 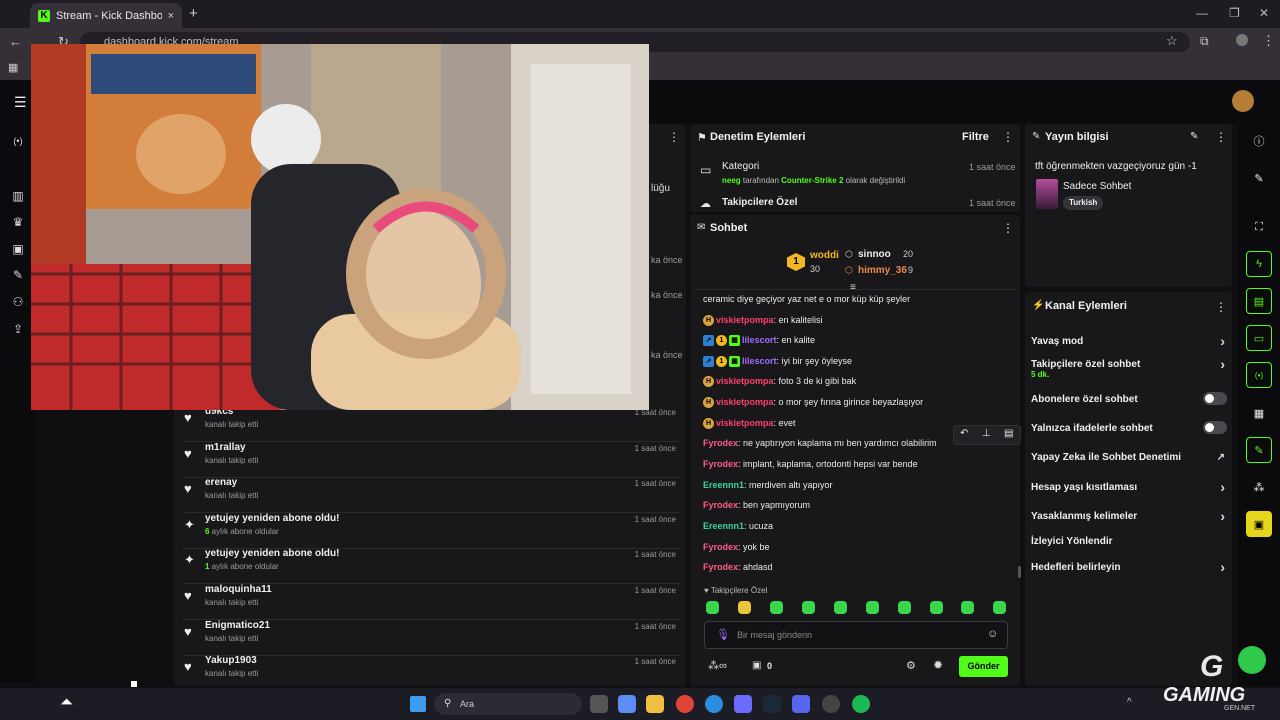 I want to click on channel-action-item: Abonelere özel sohbet, so click(x=1130, y=400).